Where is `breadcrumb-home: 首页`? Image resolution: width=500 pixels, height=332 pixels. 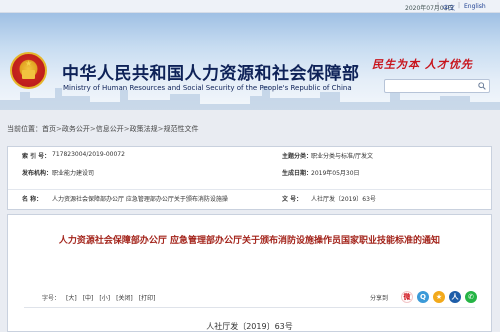
breadcrumb-home: 首页 is located at coordinates (49, 129).